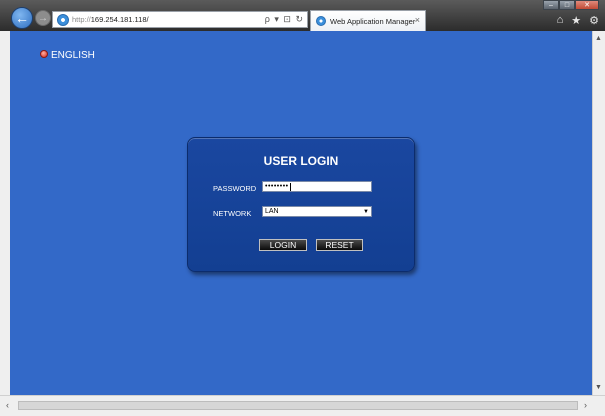 Image resolution: width=605 pixels, height=416 pixels. Describe the element at coordinates (551, 5) in the screenshot. I see `minimize-button: –` at that location.